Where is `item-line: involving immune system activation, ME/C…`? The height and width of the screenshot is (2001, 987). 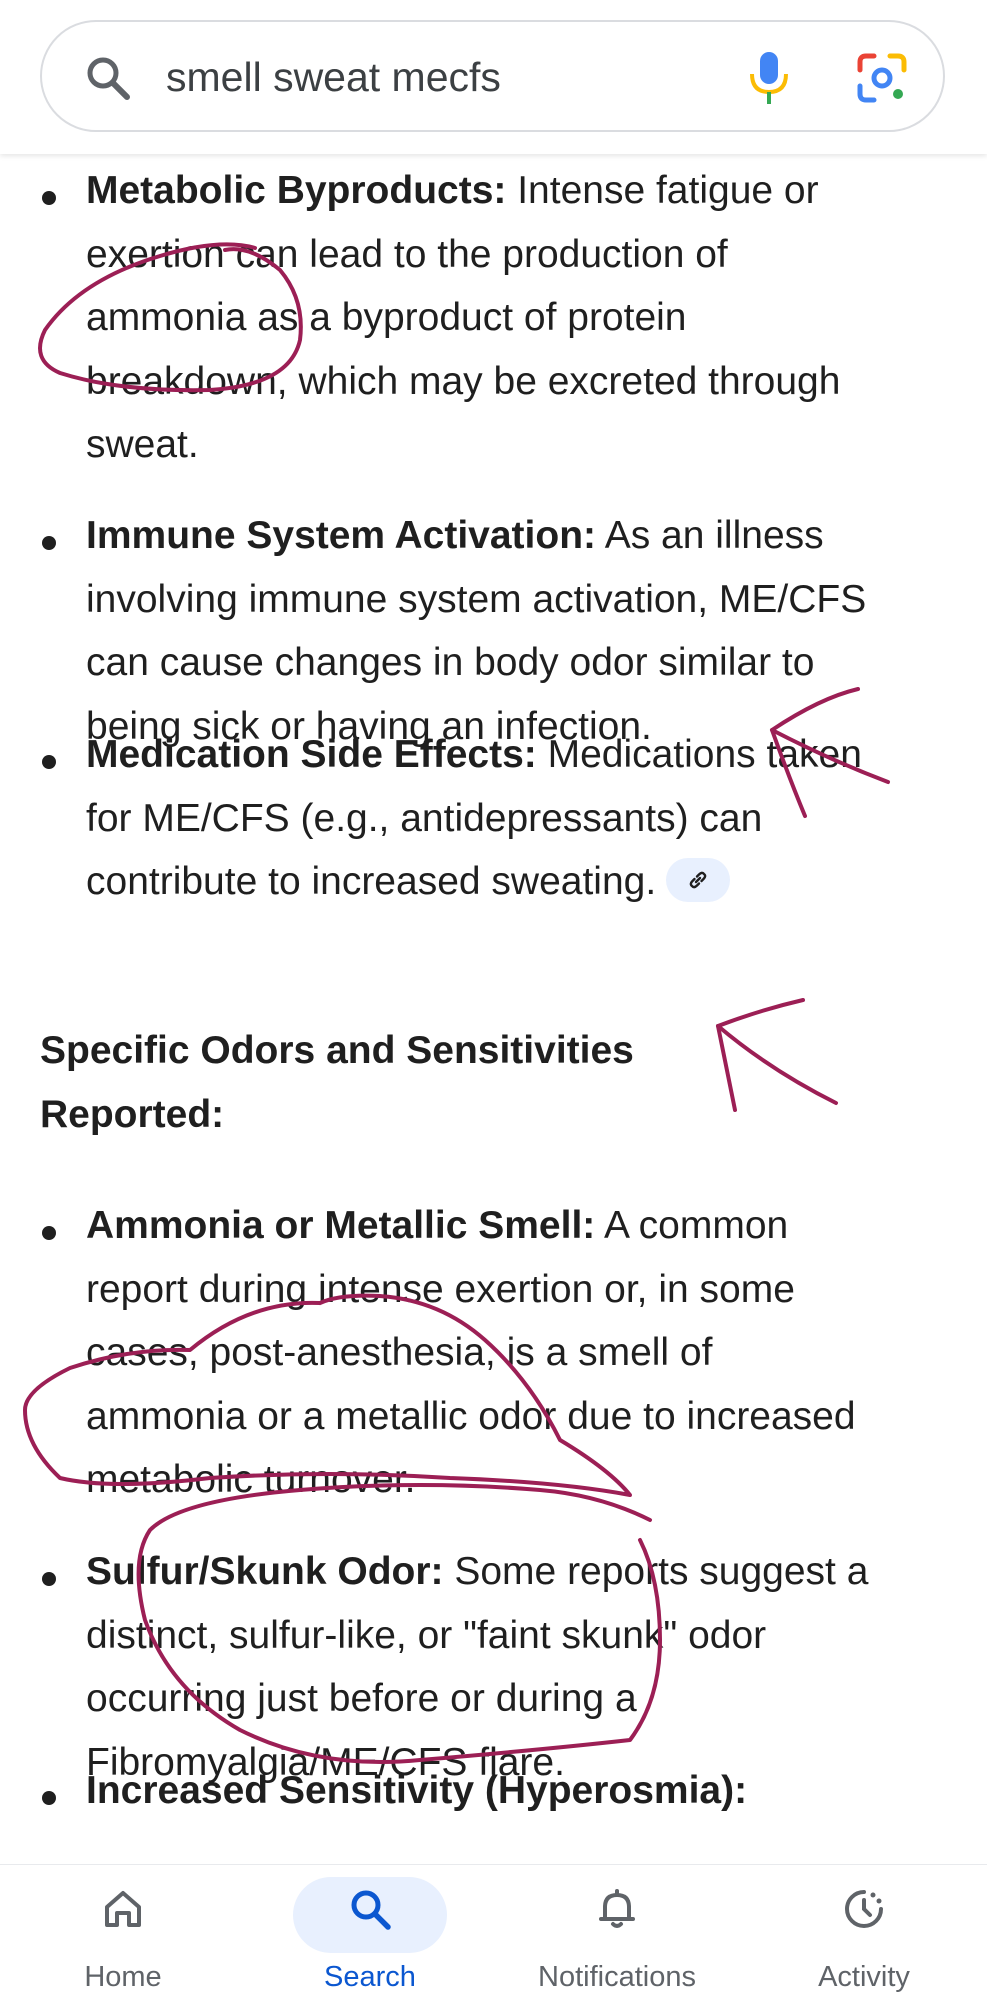
item-line: involving immune system activation, ME/C… is located at coordinates (476, 599).